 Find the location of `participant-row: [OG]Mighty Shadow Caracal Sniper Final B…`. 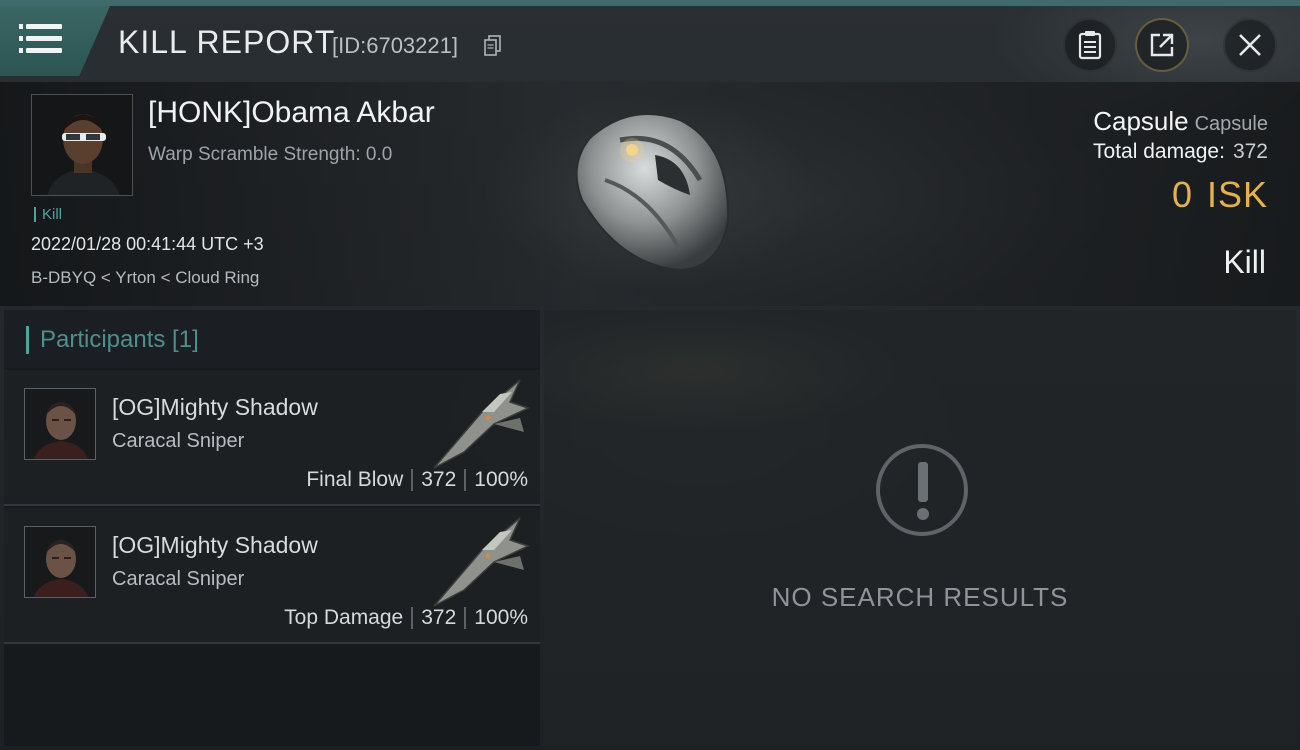

participant-row: [OG]Mighty Shadow Caracal Sniper Final B… is located at coordinates (272, 438).